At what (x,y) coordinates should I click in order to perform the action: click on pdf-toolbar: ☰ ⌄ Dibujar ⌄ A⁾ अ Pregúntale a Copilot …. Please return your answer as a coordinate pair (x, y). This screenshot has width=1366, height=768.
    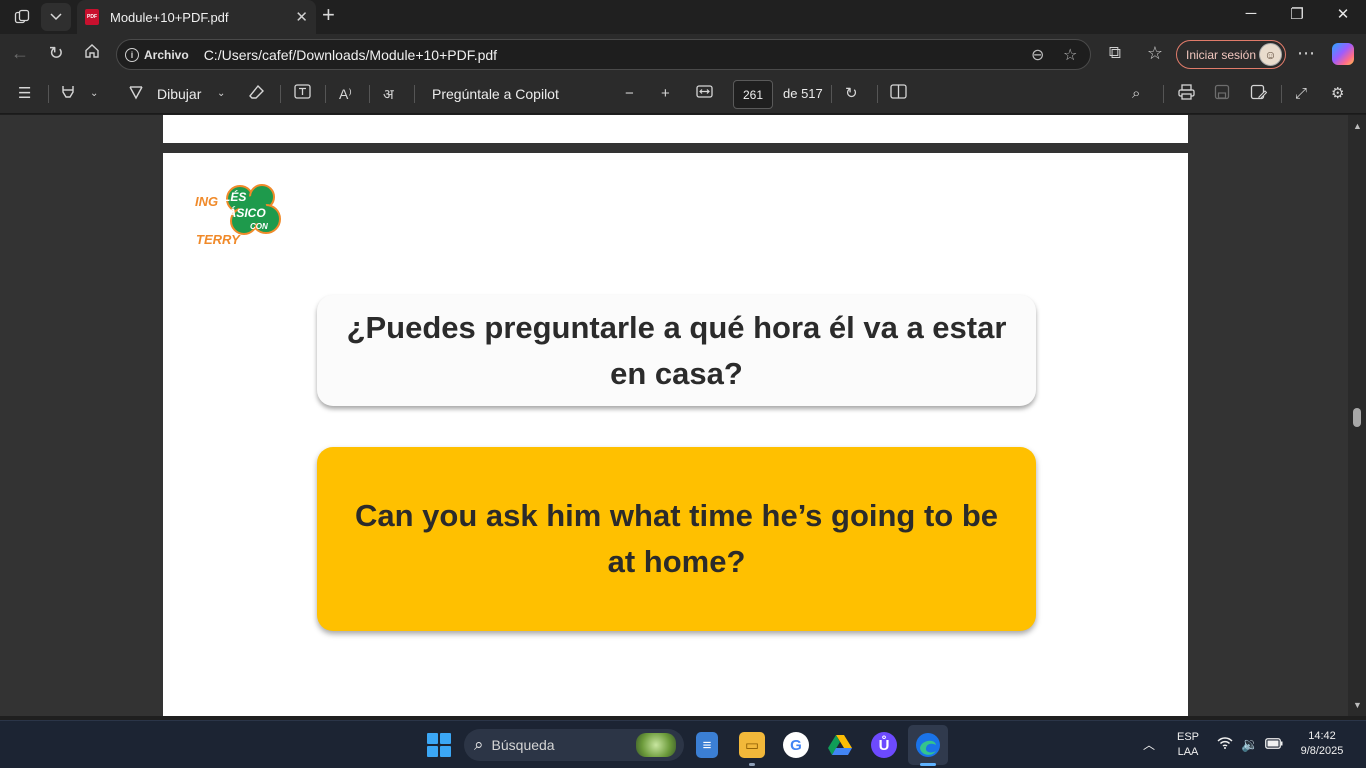
    Looking at the image, I should click on (683, 94).